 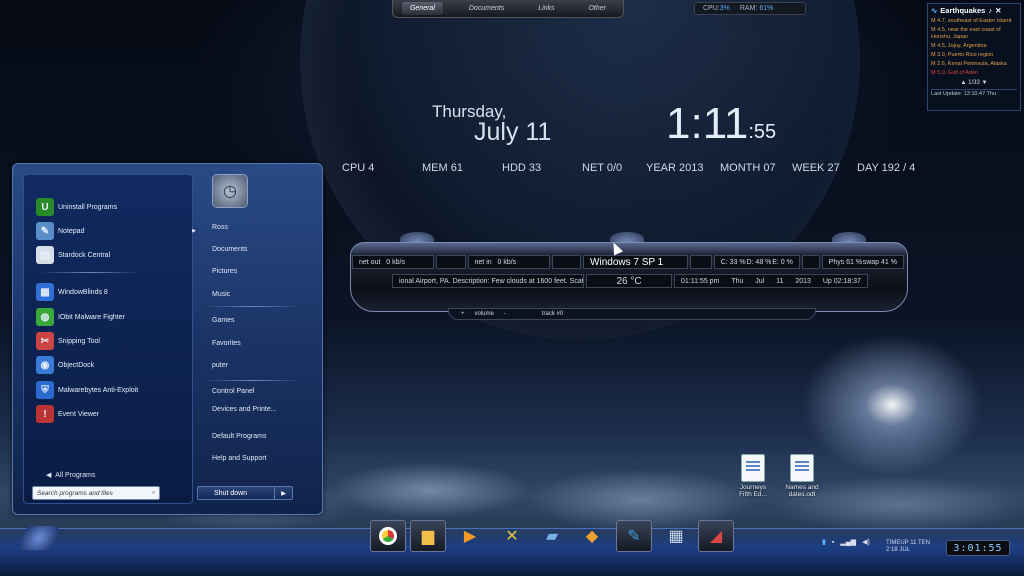 What do you see at coordinates (370, 262) in the screenshot?
I see `net-out-label: net out` at bounding box center [370, 262].